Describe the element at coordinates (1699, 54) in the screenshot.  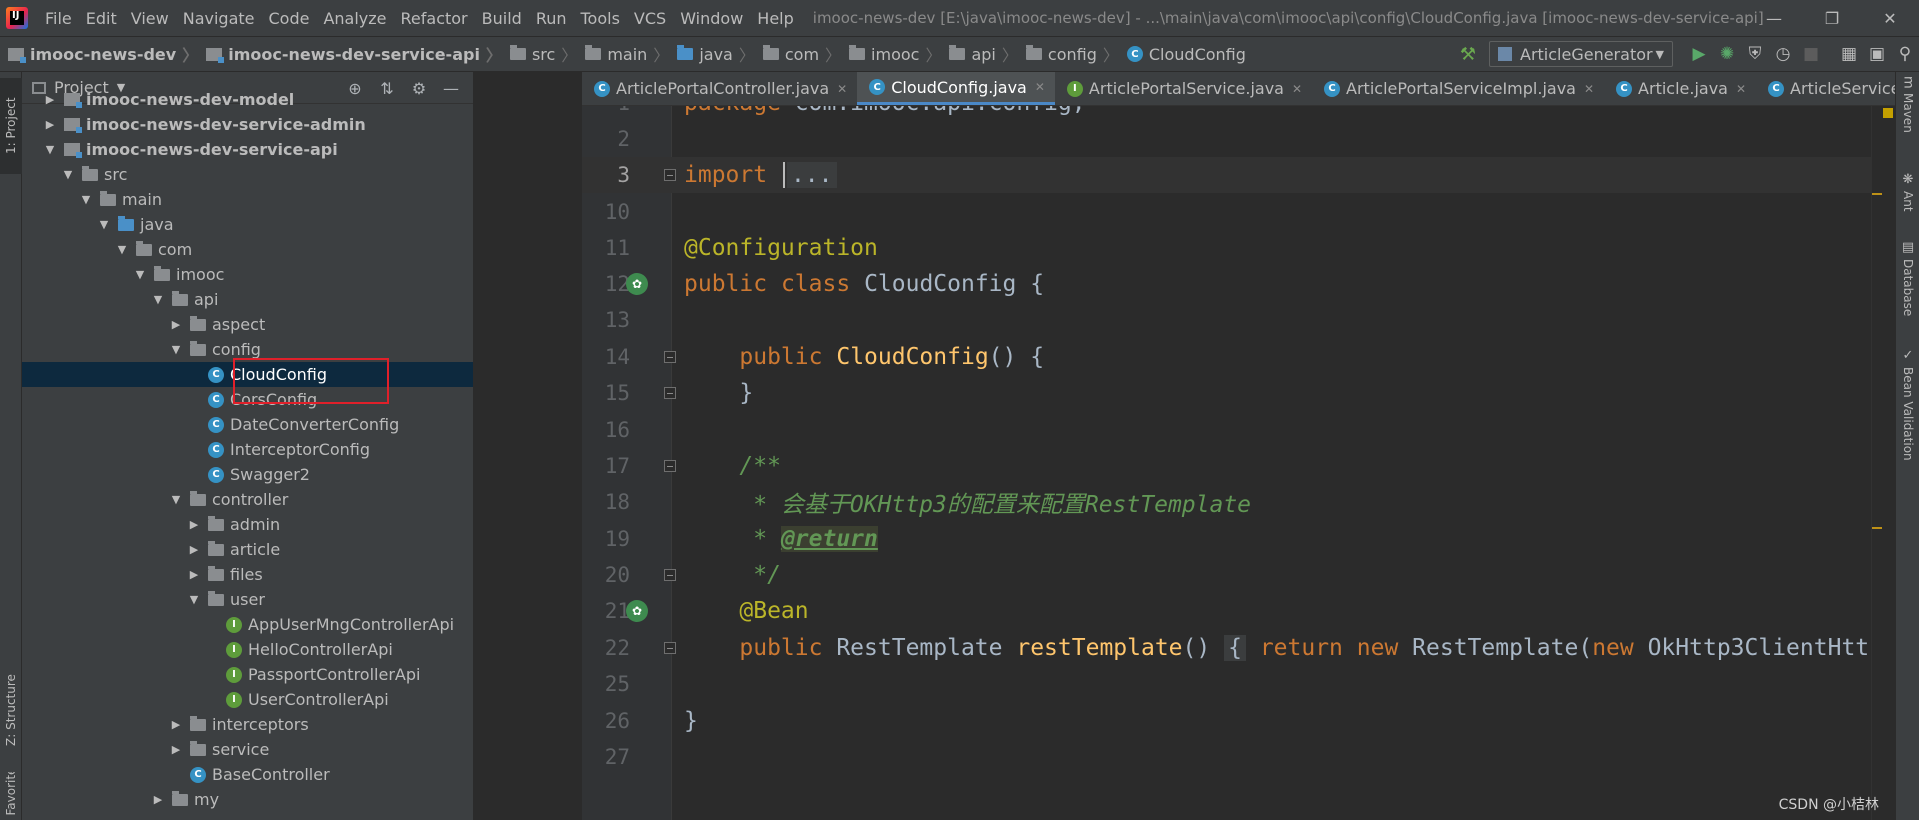
I see `run-icon: ▶` at that location.